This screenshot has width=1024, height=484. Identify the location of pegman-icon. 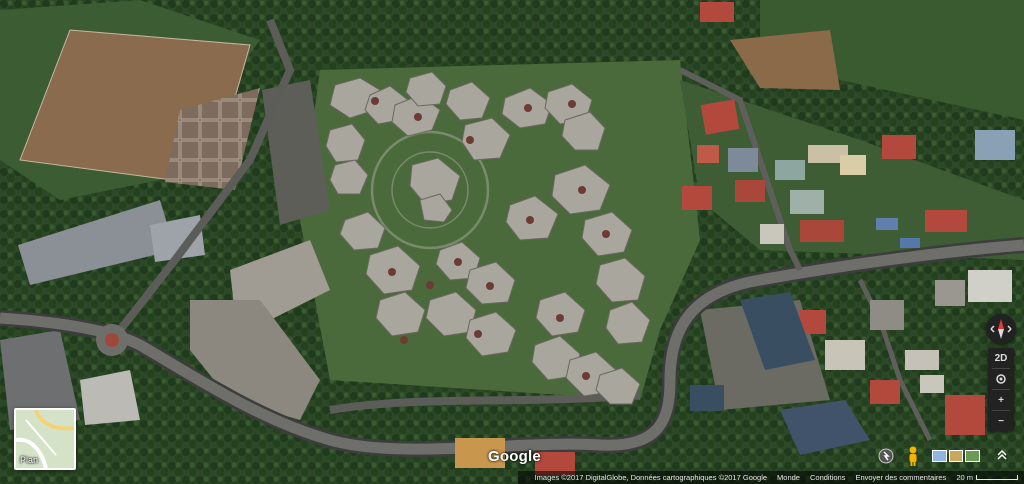
(913, 456).